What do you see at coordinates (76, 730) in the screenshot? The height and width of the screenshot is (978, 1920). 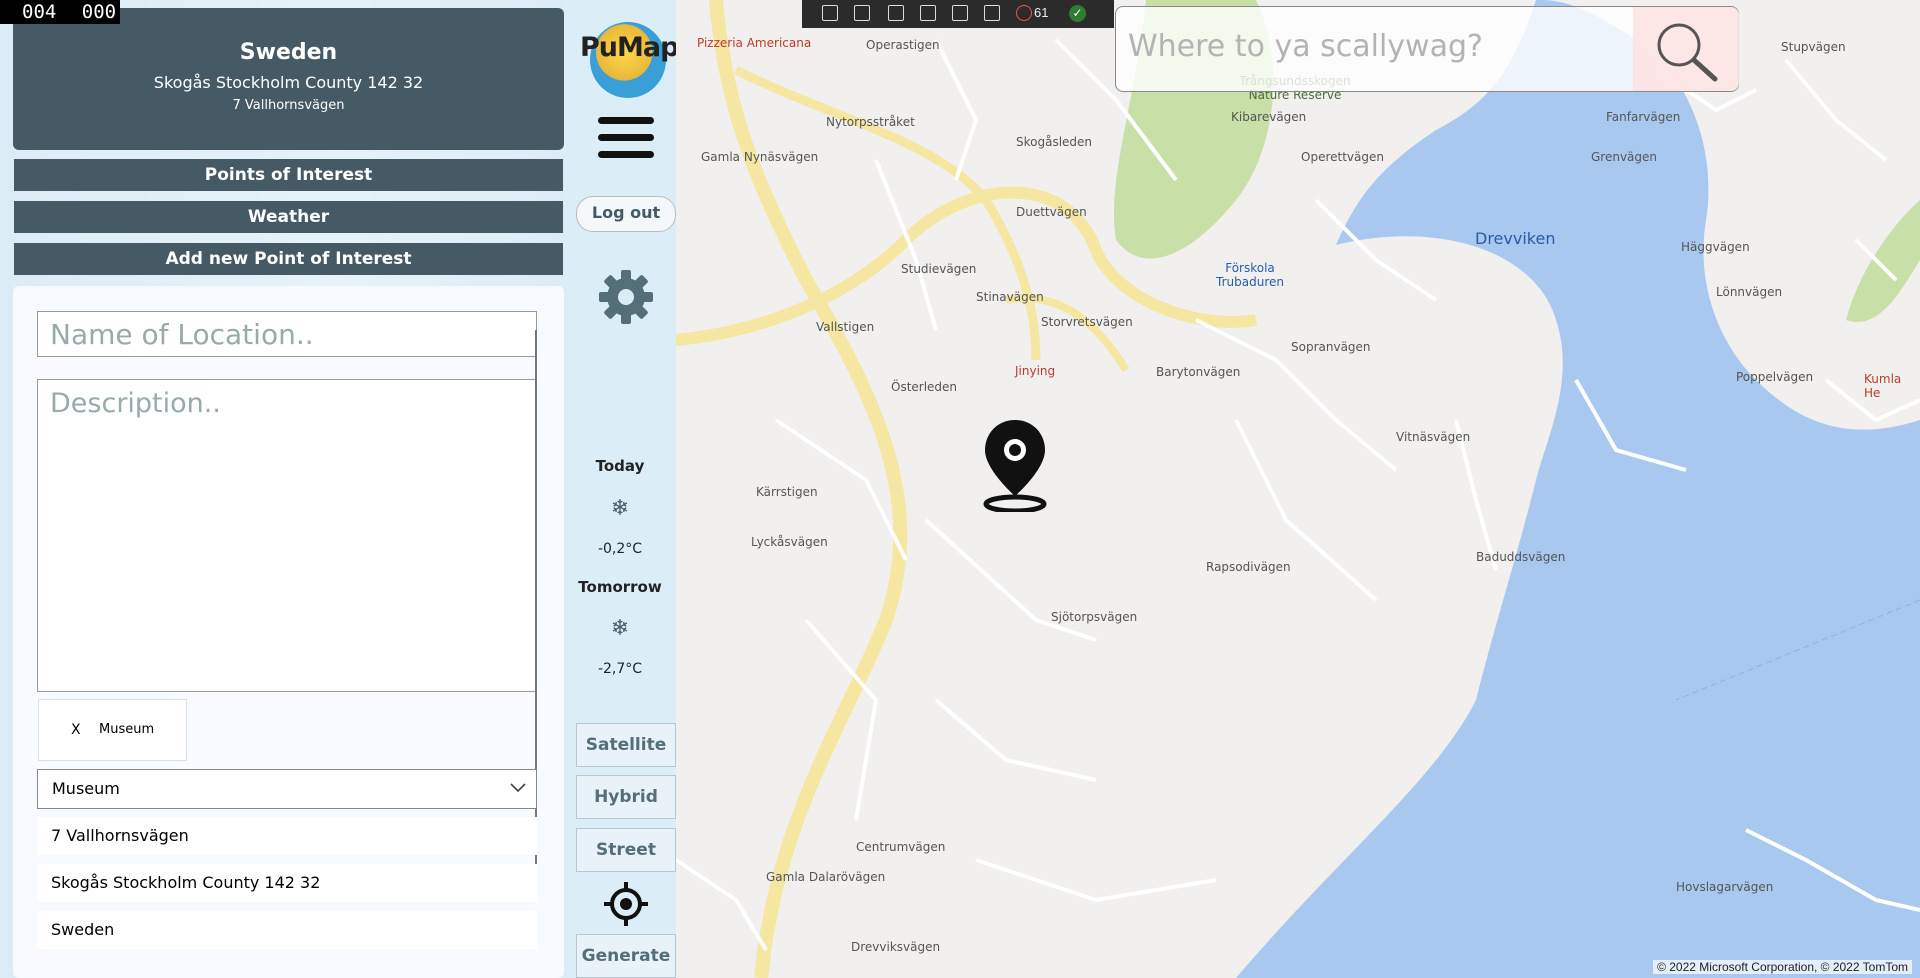 I see `tag-remove-button: X` at bounding box center [76, 730].